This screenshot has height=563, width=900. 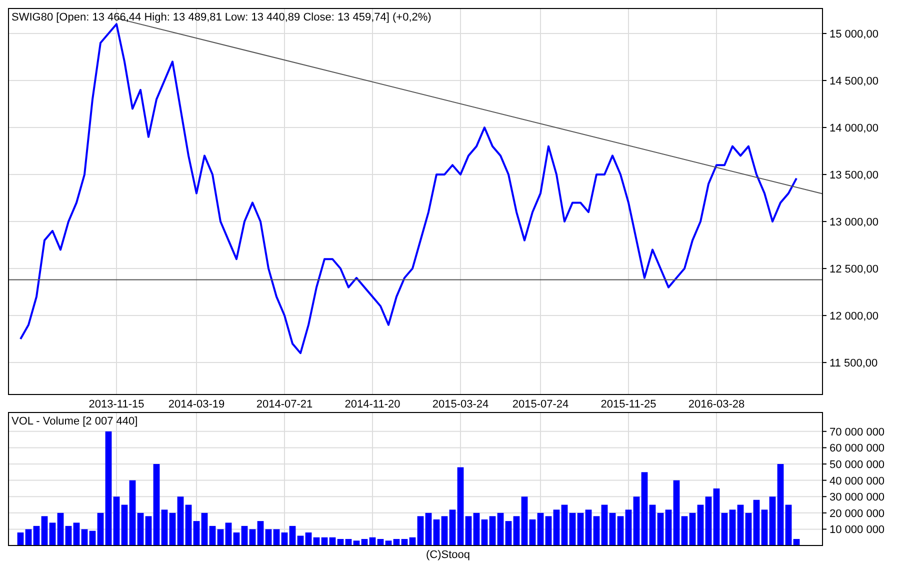 I want to click on copyright-text: (C)Stooq, so click(x=448, y=555).